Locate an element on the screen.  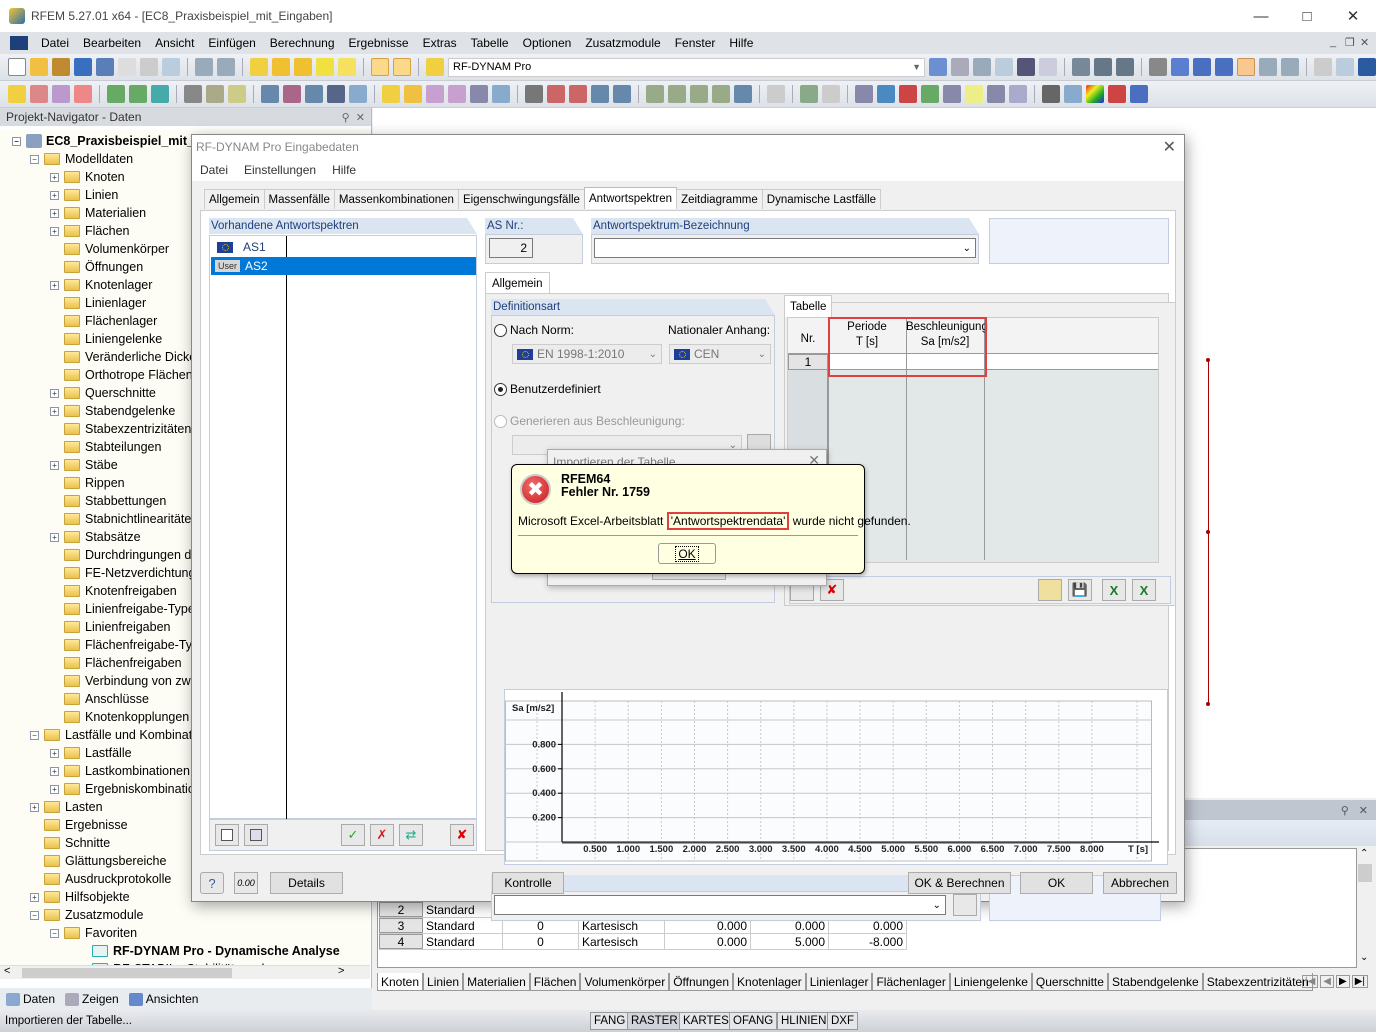
table-tab: Flächenlager is located at coordinates (911, 982).